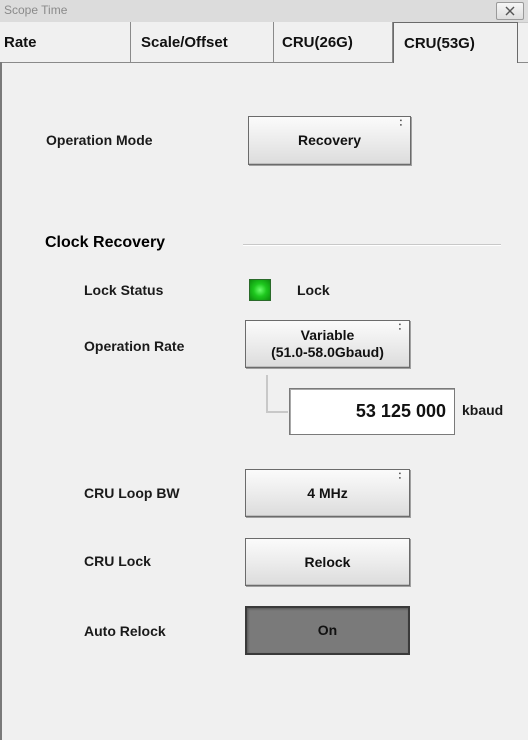  What do you see at coordinates (264, 11) in the screenshot?
I see `title-bar: Scope Time` at bounding box center [264, 11].